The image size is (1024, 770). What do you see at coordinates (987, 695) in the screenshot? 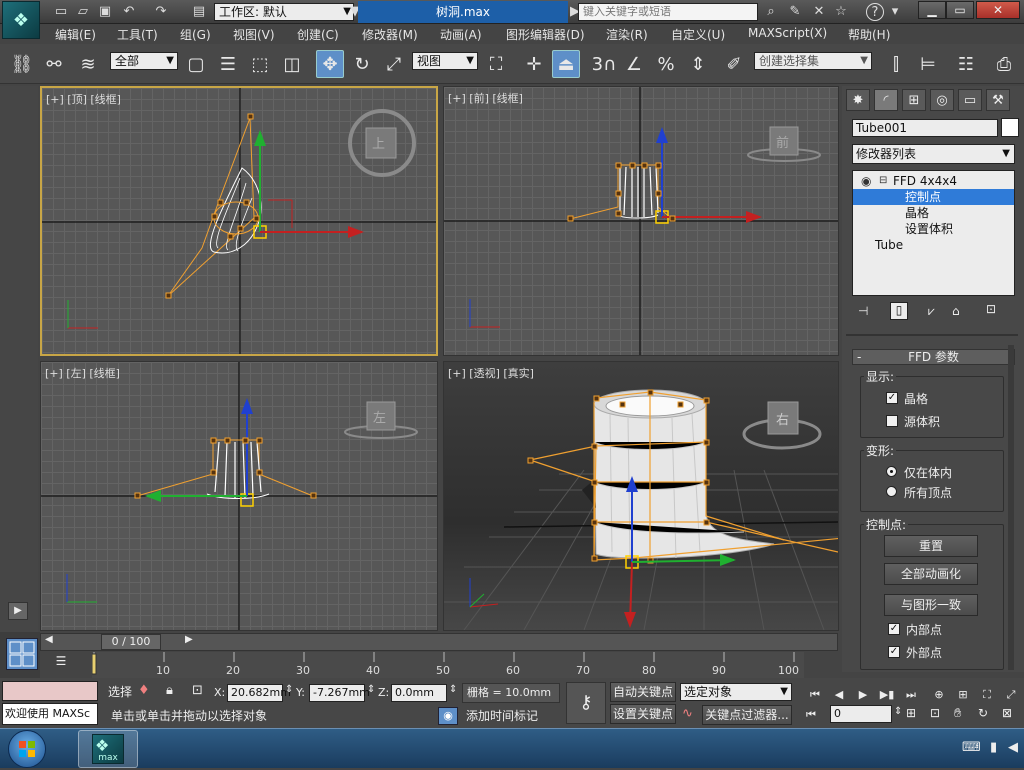
I see `zoom-extents-icon: ⛶` at bounding box center [987, 695].